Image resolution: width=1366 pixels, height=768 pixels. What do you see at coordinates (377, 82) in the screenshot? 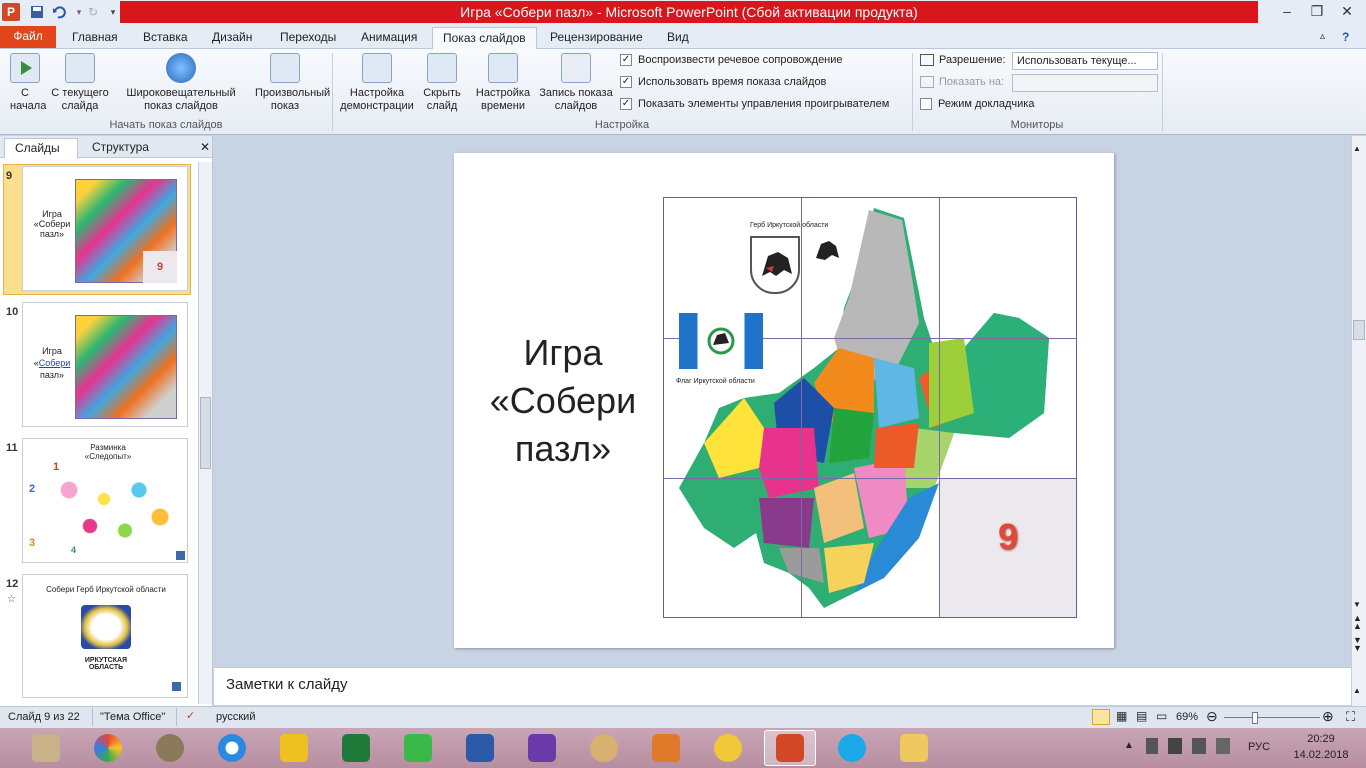
I see `setup-show-button: Настройка демонстрации` at bounding box center [377, 82].